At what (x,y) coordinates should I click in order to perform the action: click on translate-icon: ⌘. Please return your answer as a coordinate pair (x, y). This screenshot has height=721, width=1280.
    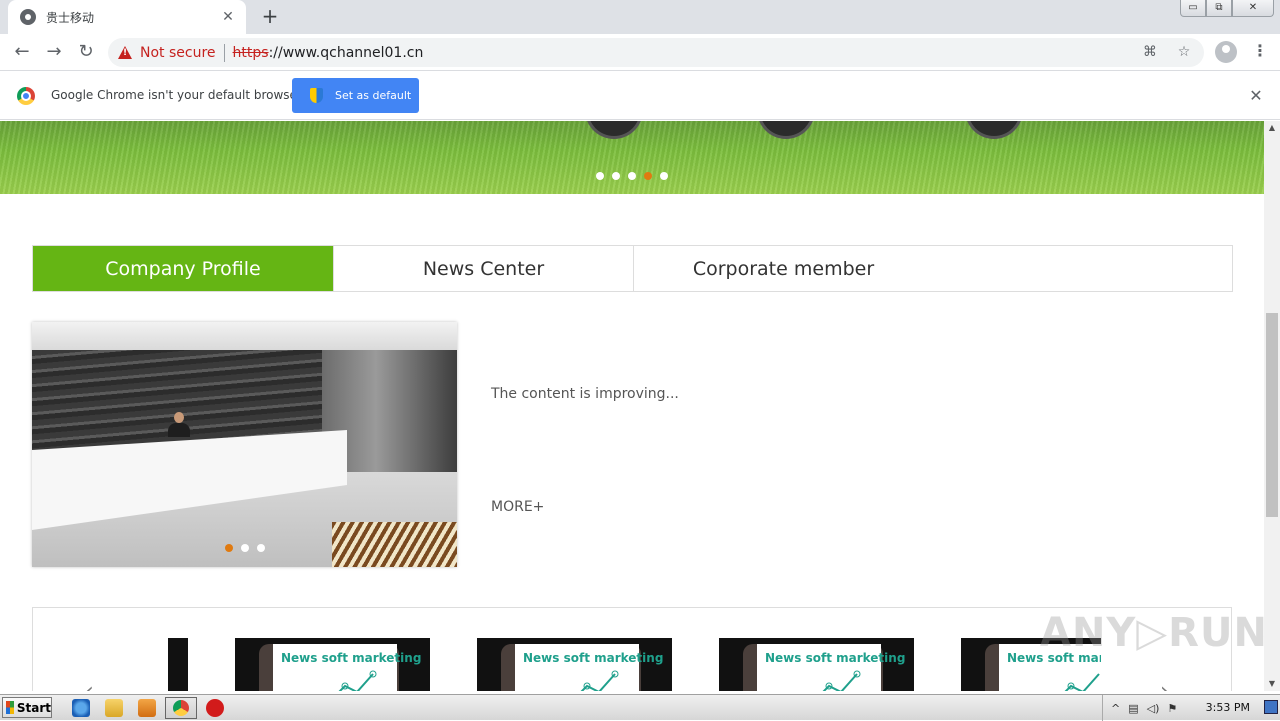
    Looking at the image, I should click on (1150, 52).